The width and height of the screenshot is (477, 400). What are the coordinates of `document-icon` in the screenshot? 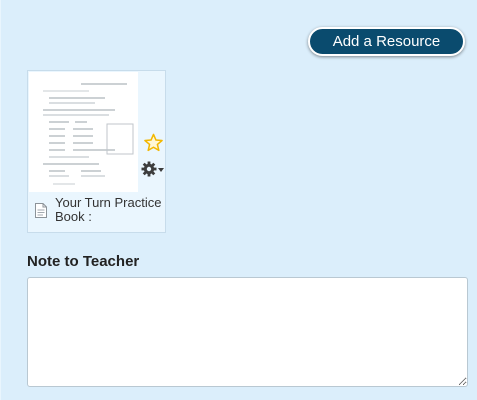 It's located at (41, 210).